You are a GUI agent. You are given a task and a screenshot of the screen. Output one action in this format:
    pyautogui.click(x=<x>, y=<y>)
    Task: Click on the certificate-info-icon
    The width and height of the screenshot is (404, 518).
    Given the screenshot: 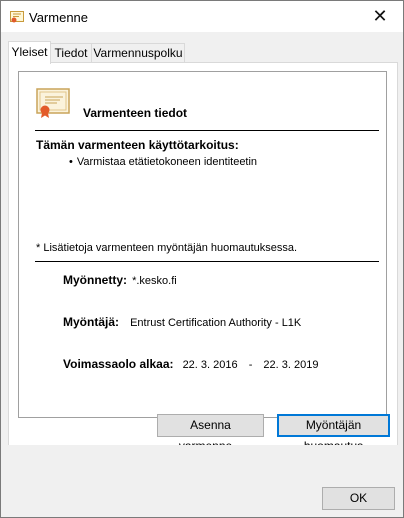 What is the action you would take?
    pyautogui.click(x=53, y=103)
    